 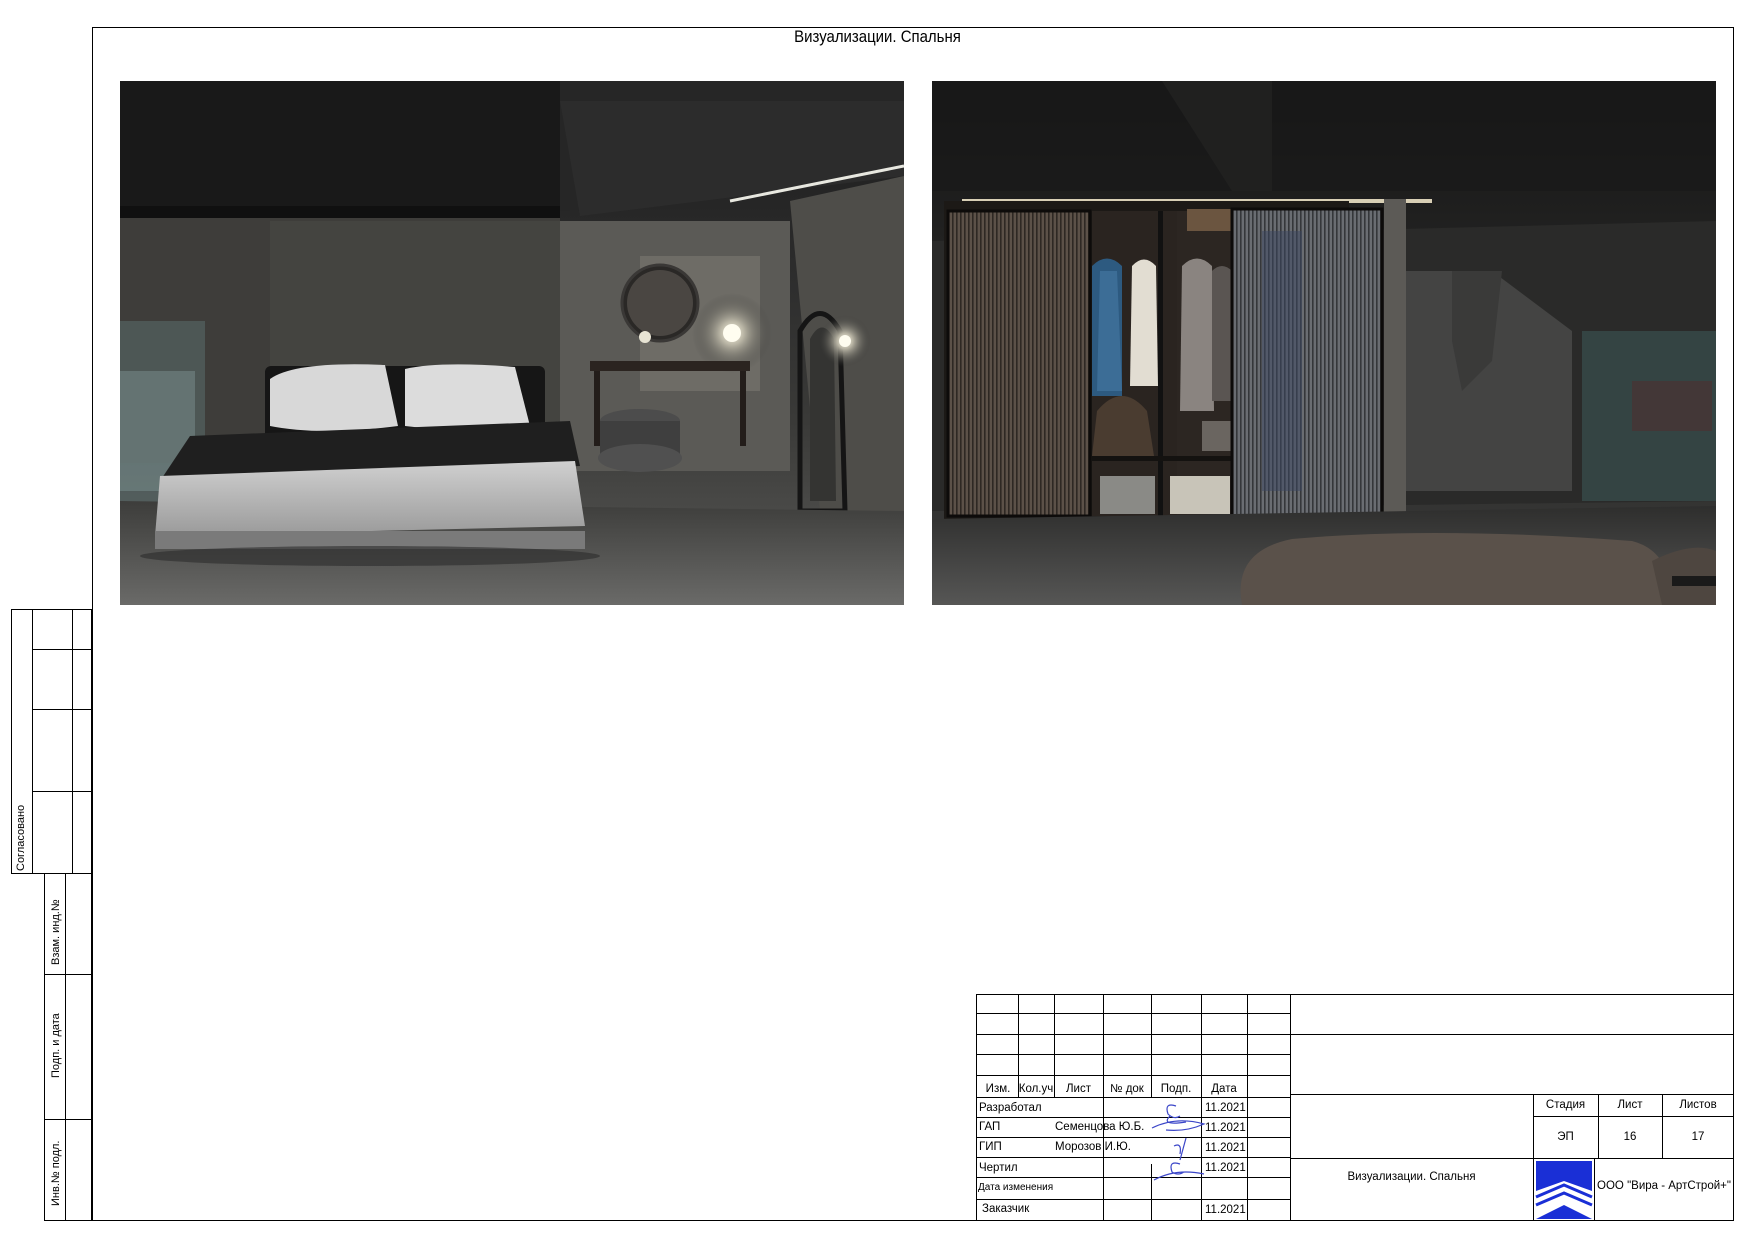 I want to click on agreed-label: Согласовано, so click(x=21, y=837).